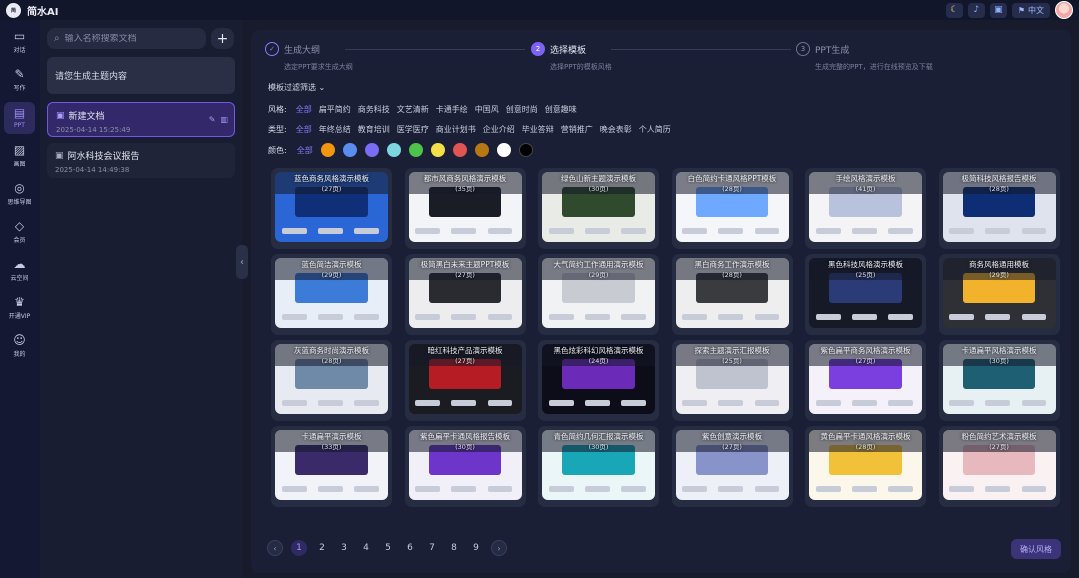 Image resolution: width=1079 pixels, height=578 pixels. I want to click on template-card: 大气简约工作通用演示模板 (29页), so click(598, 294).